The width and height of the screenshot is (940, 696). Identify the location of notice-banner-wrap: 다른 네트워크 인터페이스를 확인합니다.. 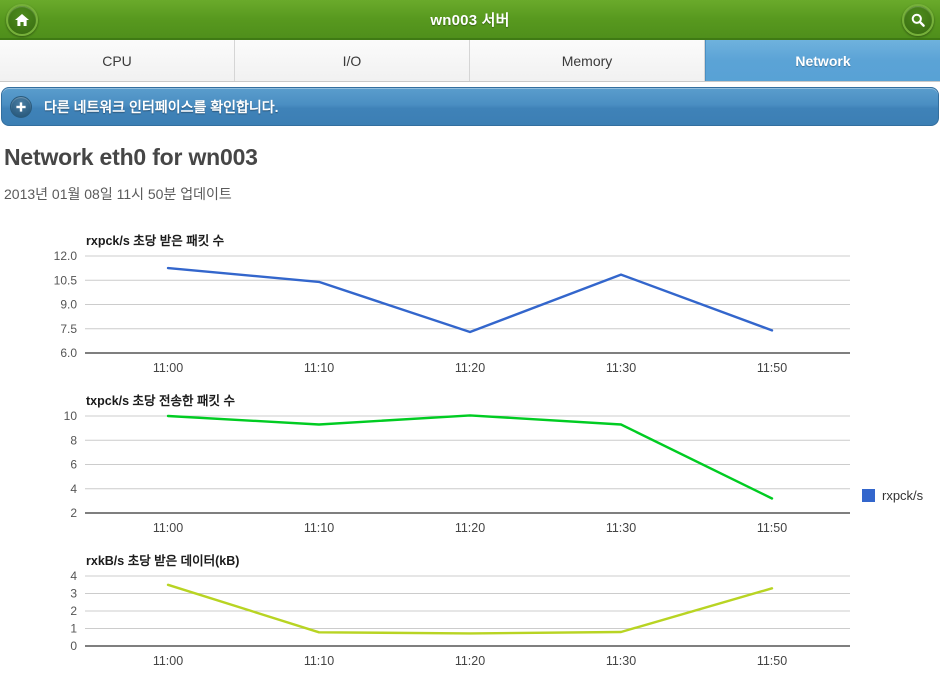
(470, 104).